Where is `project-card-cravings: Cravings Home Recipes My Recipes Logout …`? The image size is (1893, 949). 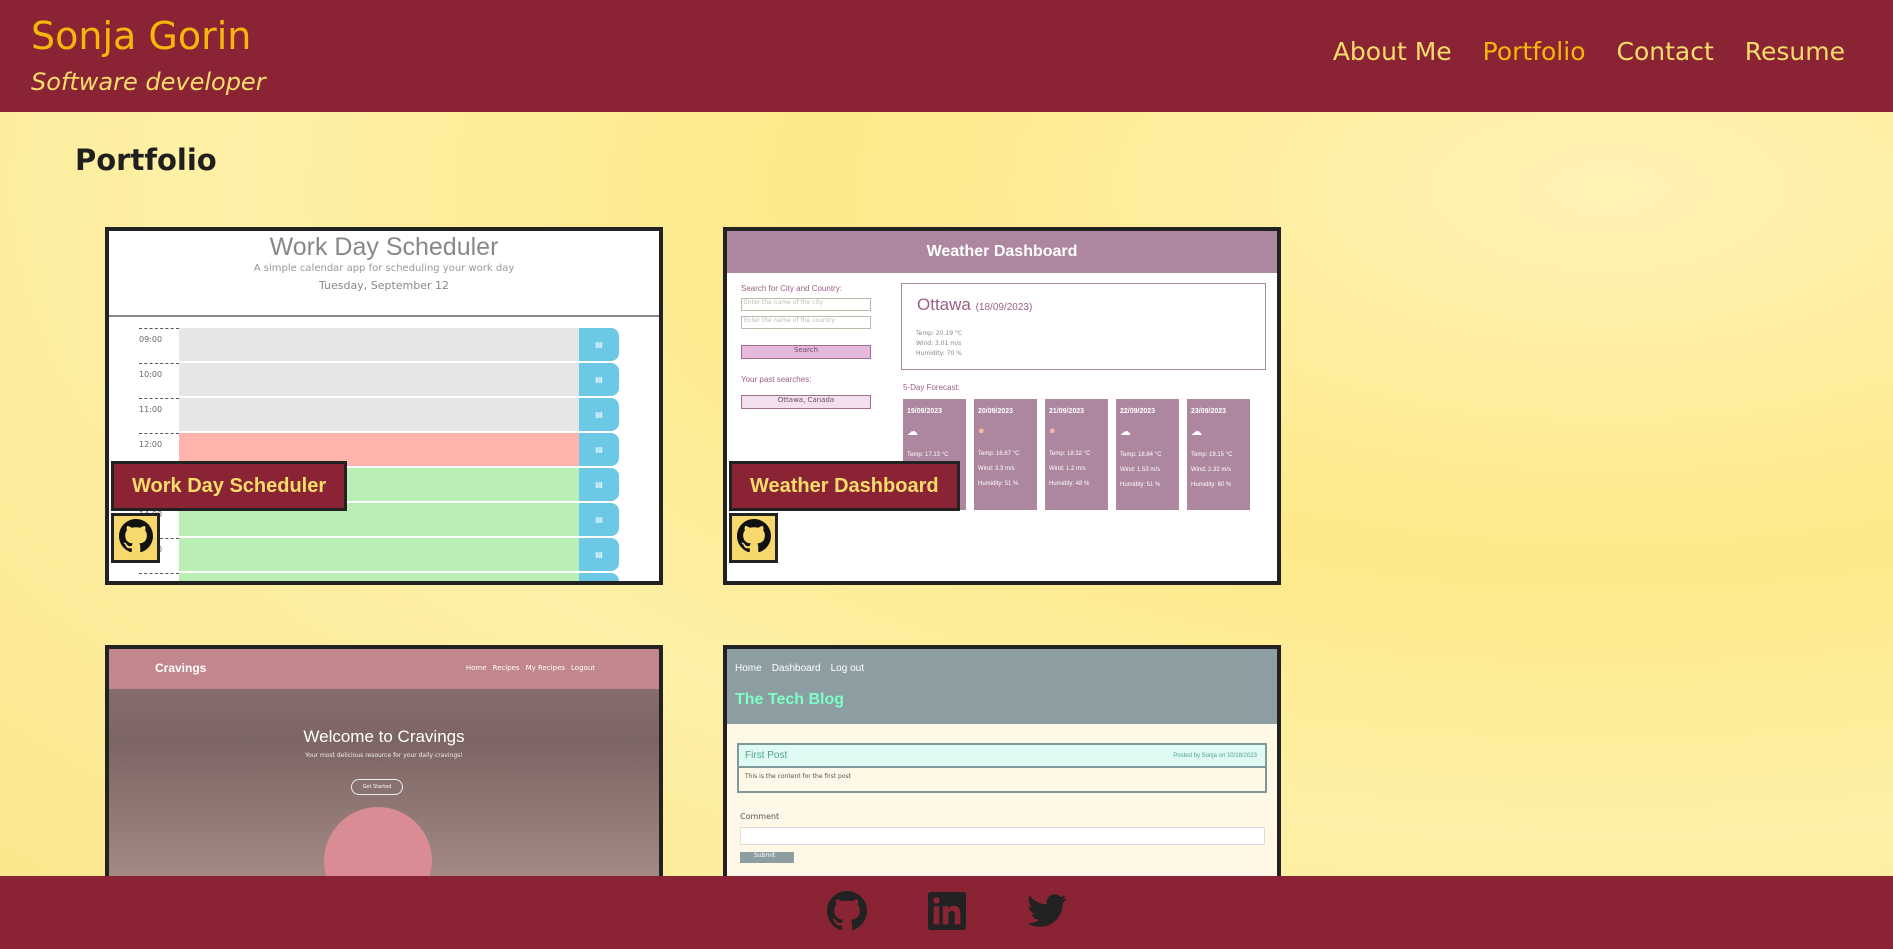 project-card-cravings: Cravings Home Recipes My Recipes Logout … is located at coordinates (384, 765).